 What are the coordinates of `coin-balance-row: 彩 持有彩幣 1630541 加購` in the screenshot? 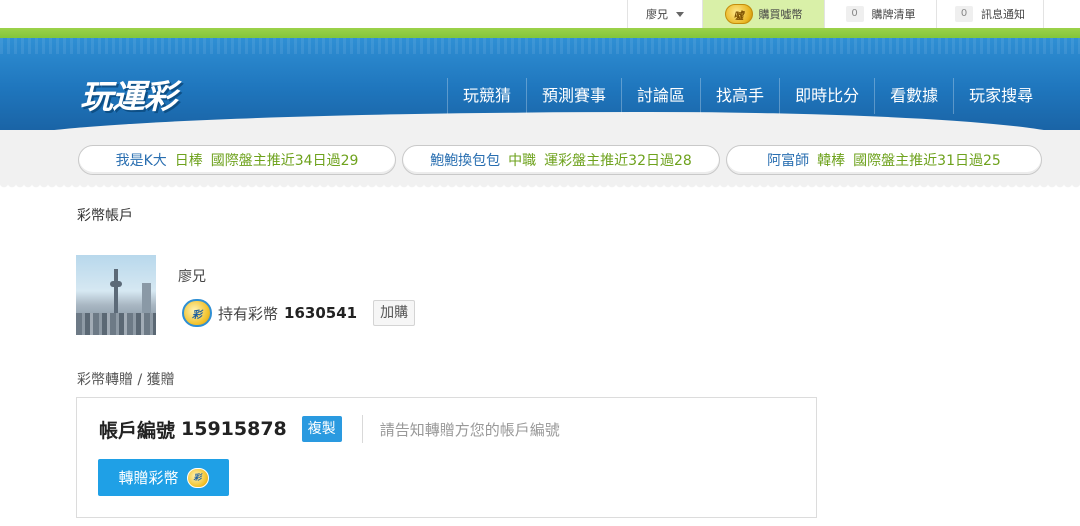 It's located at (299, 313).